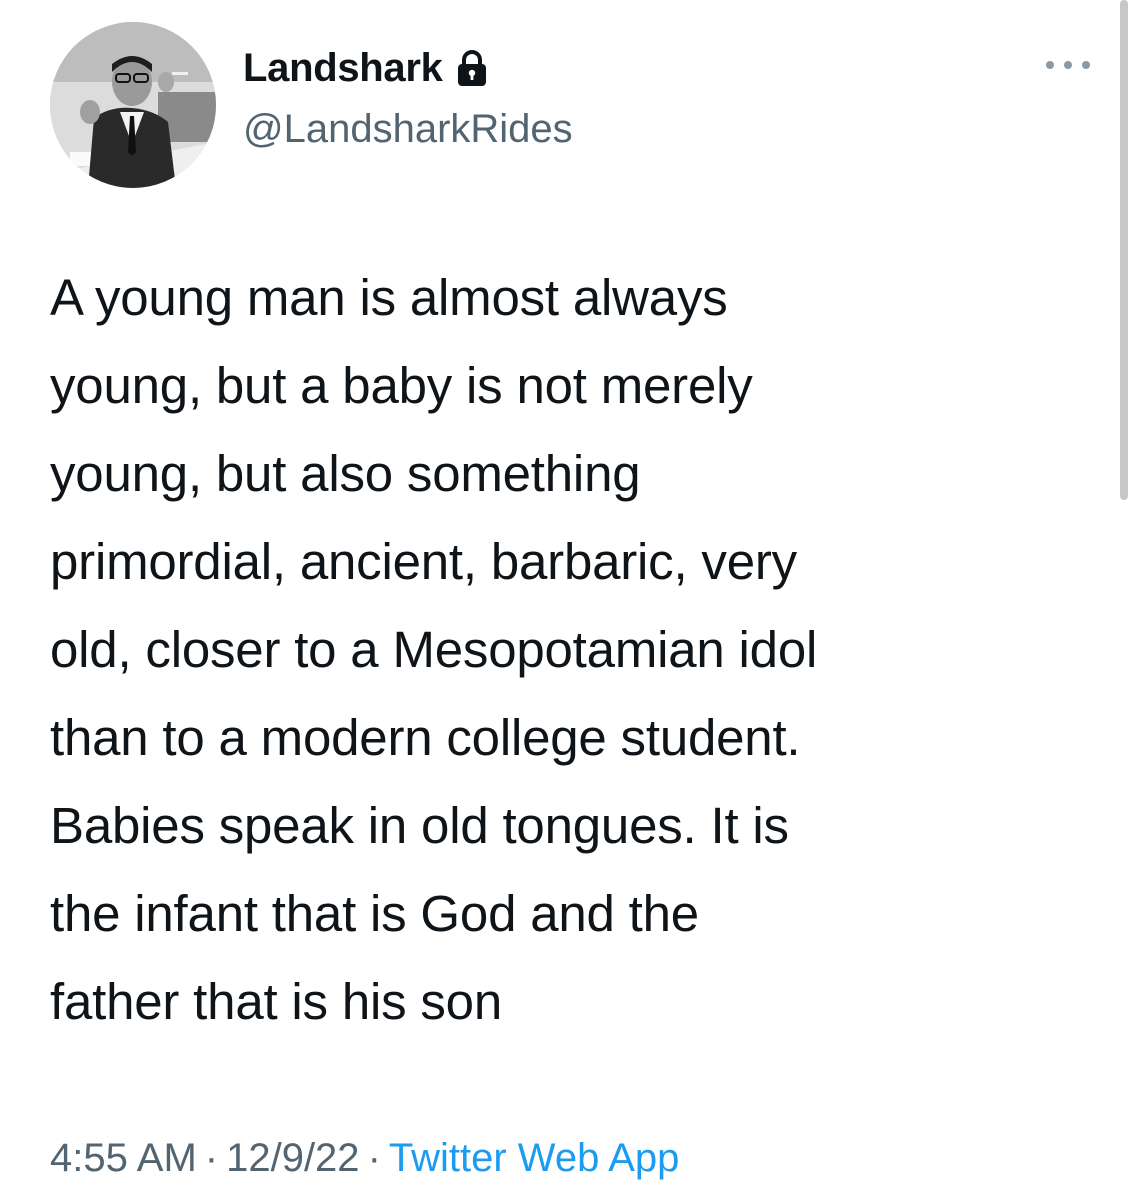 The image size is (1144, 1200). I want to click on avatar, so click(133, 105).